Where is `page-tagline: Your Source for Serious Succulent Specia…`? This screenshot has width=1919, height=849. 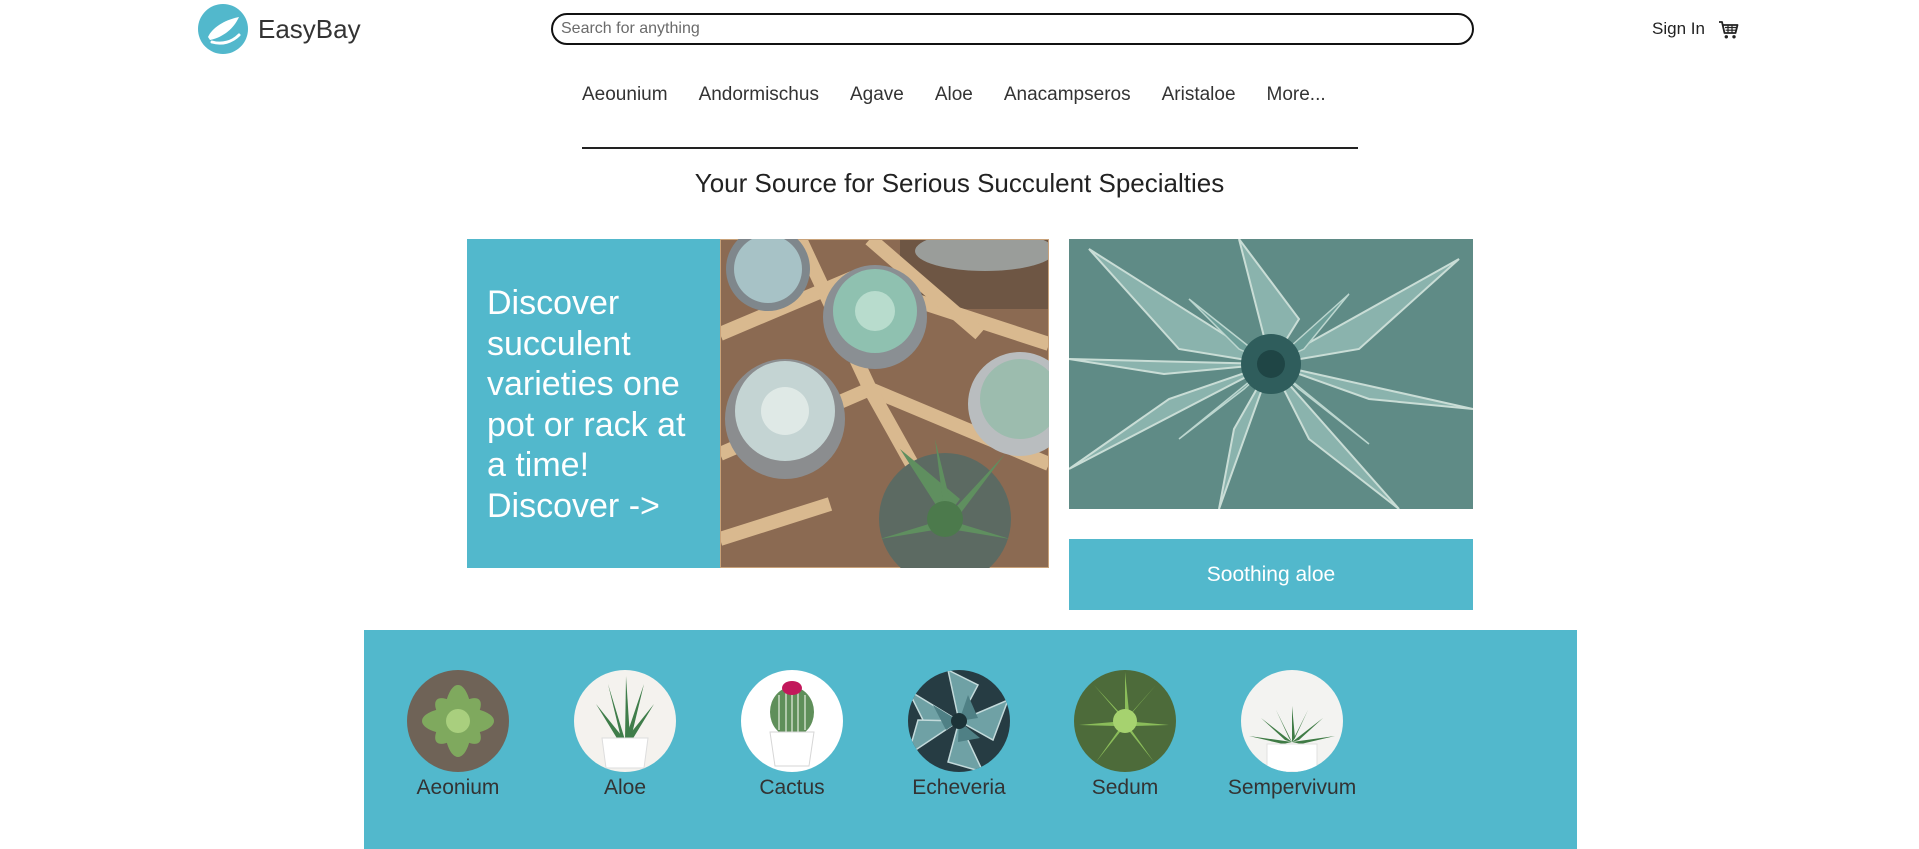
page-tagline: Your Source for Serious Succulent Specia… is located at coordinates (959, 183).